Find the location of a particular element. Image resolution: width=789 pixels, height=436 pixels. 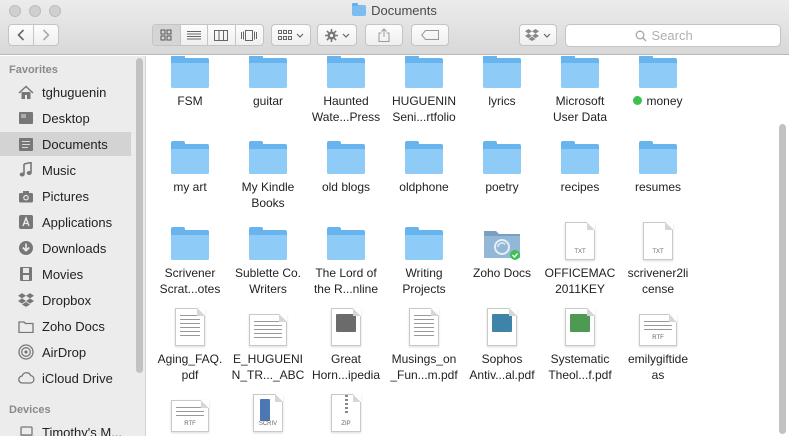

sidebar-item-icloud-drive: iCloud Drive is located at coordinates (65, 378).